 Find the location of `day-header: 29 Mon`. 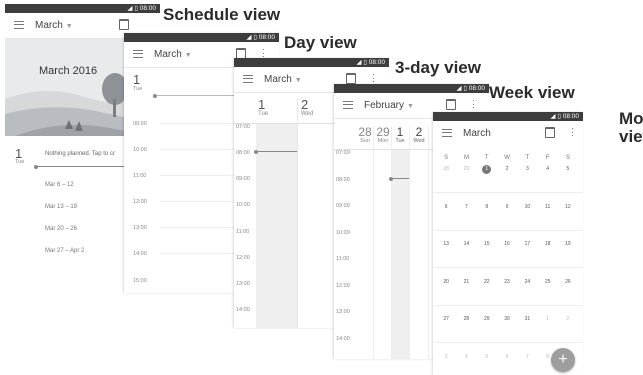

day-header: 29 Mon is located at coordinates (383, 135).